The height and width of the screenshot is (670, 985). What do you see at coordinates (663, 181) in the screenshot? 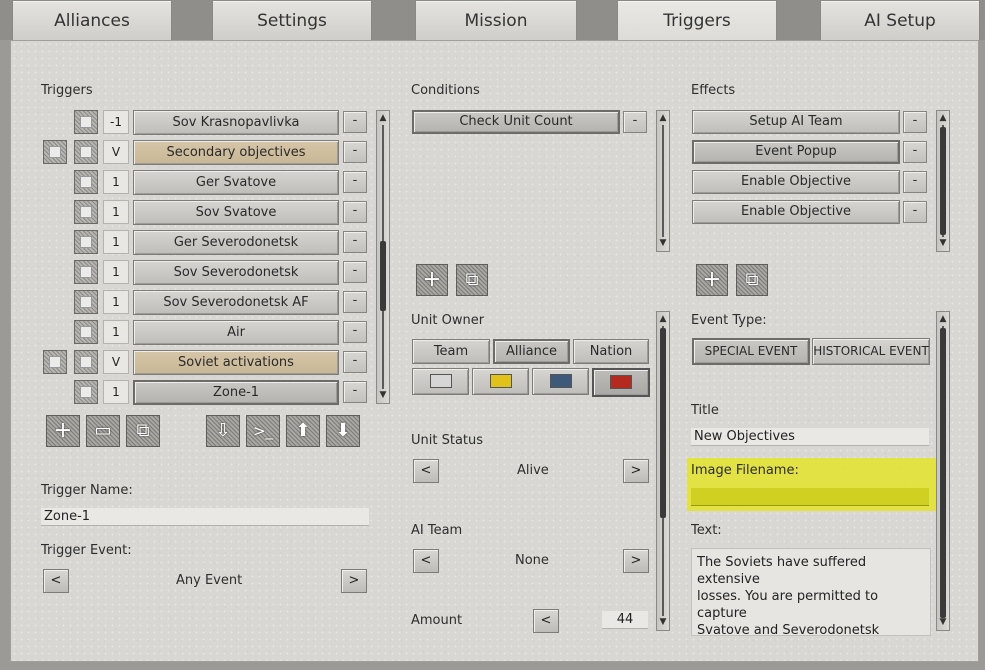
I see `conditions-scrollbar: ▲ ▼` at bounding box center [663, 181].